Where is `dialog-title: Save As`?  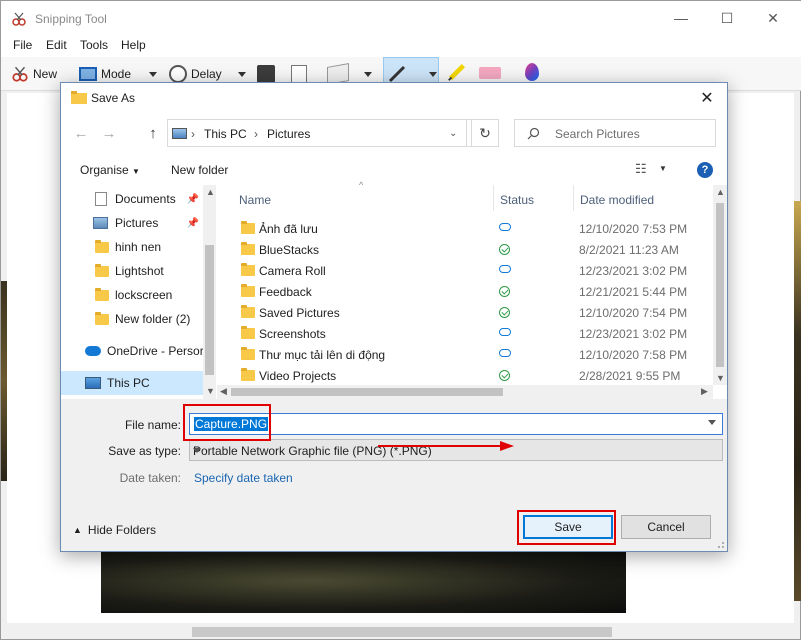
dialog-title: Save As is located at coordinates (113, 98).